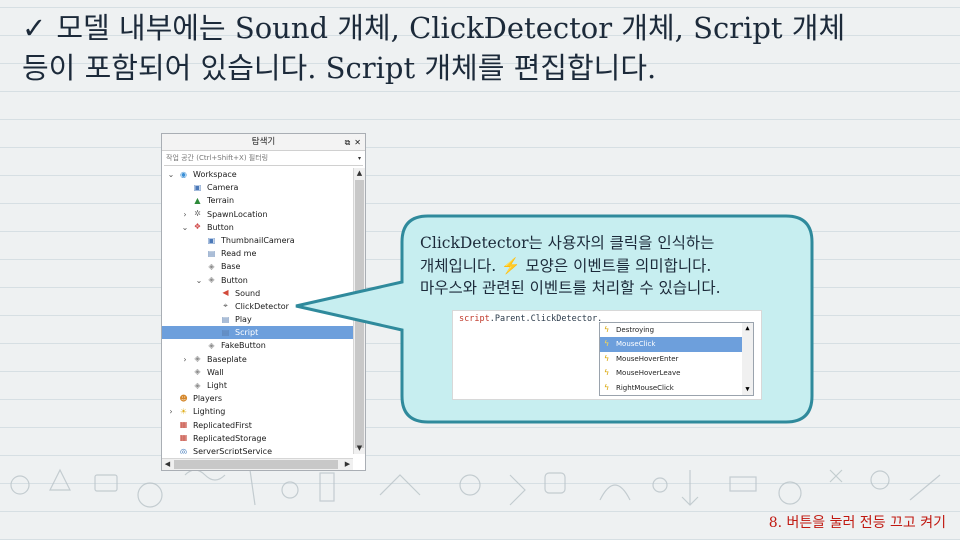 This screenshot has width=960, height=540. I want to click on code-line: script.Parent.ClickDetector., so click(530, 319).